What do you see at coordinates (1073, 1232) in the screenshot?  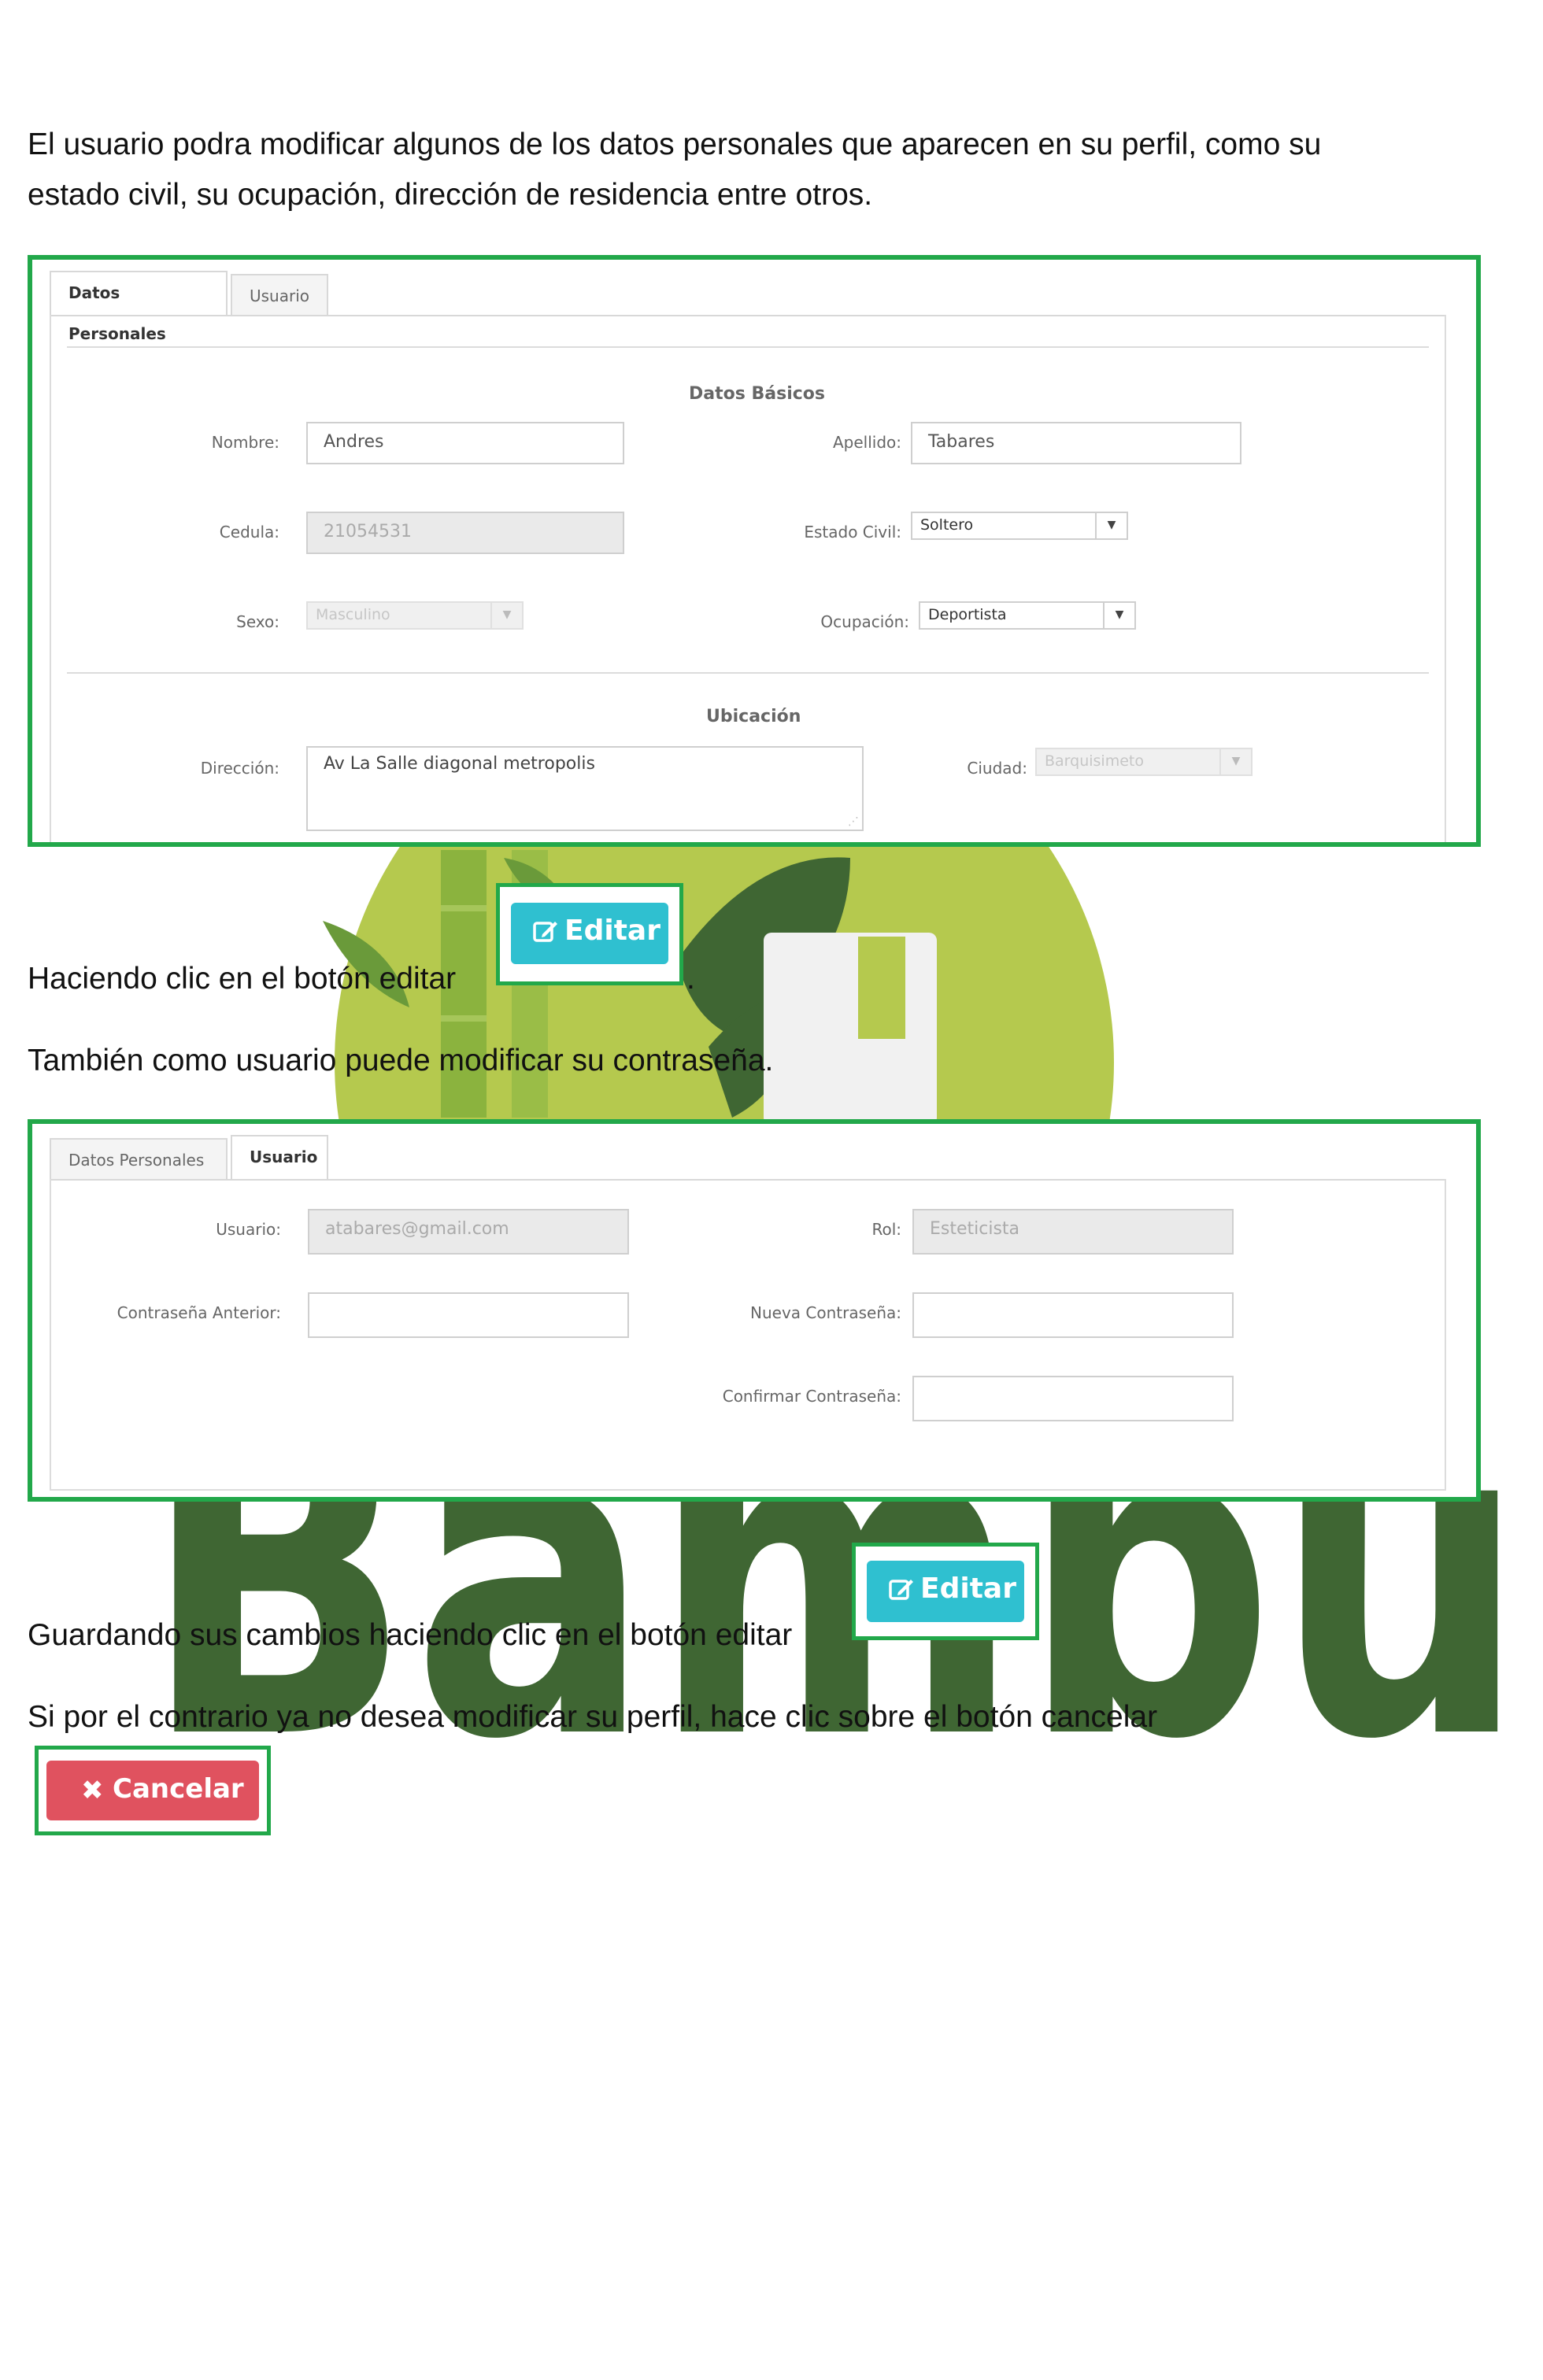 I see `rol-input: Esteticista` at bounding box center [1073, 1232].